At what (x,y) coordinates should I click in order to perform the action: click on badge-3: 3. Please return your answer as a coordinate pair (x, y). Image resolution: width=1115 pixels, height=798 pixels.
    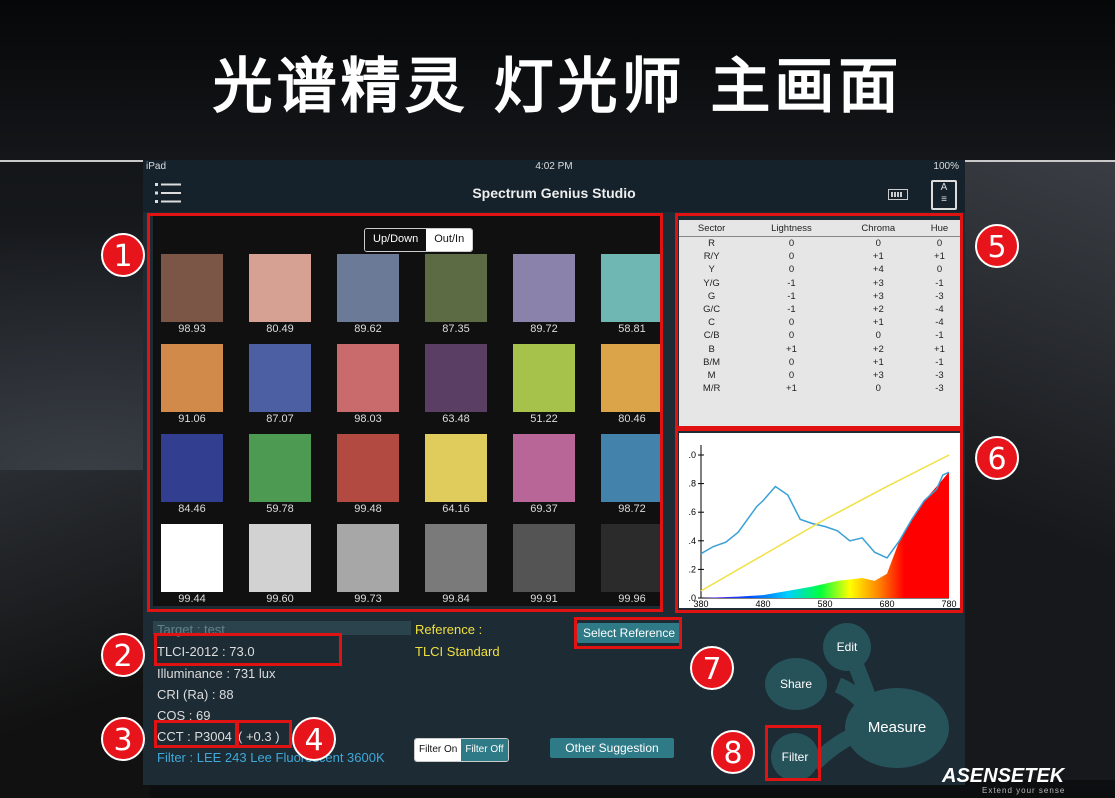
    Looking at the image, I should click on (123, 739).